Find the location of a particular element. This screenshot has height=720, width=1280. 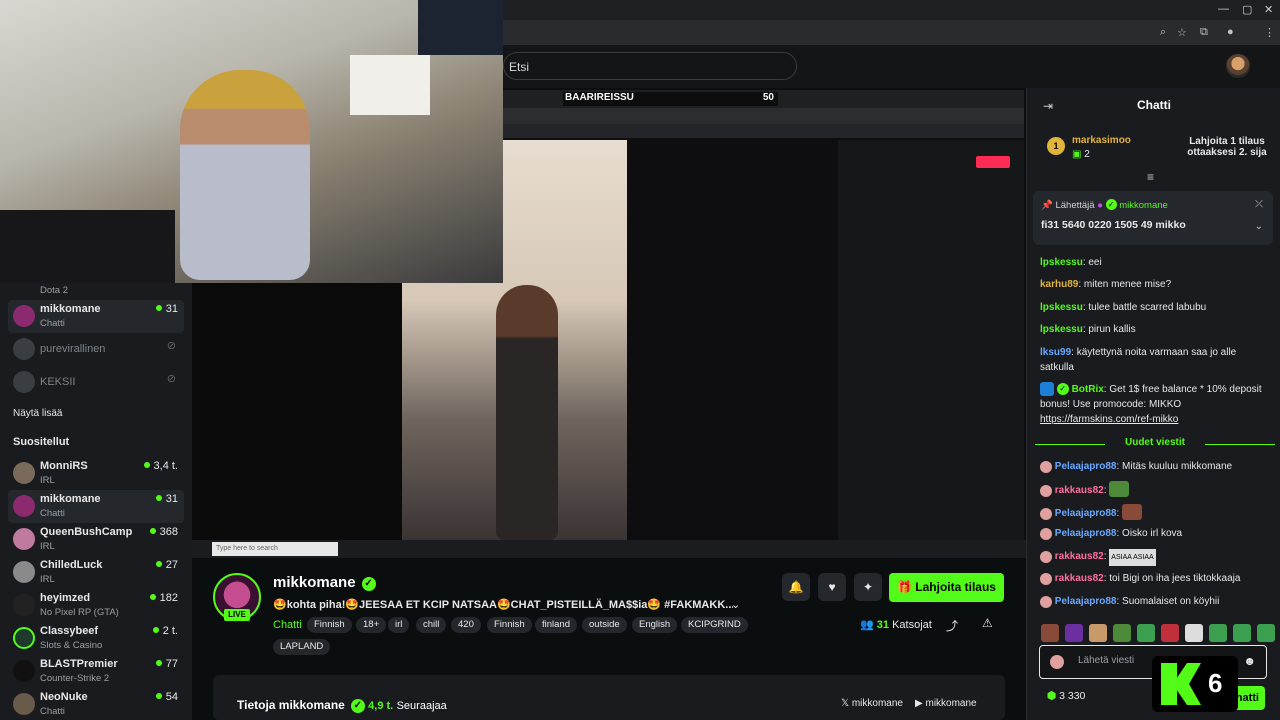

tag: 420 is located at coordinates (466, 625).